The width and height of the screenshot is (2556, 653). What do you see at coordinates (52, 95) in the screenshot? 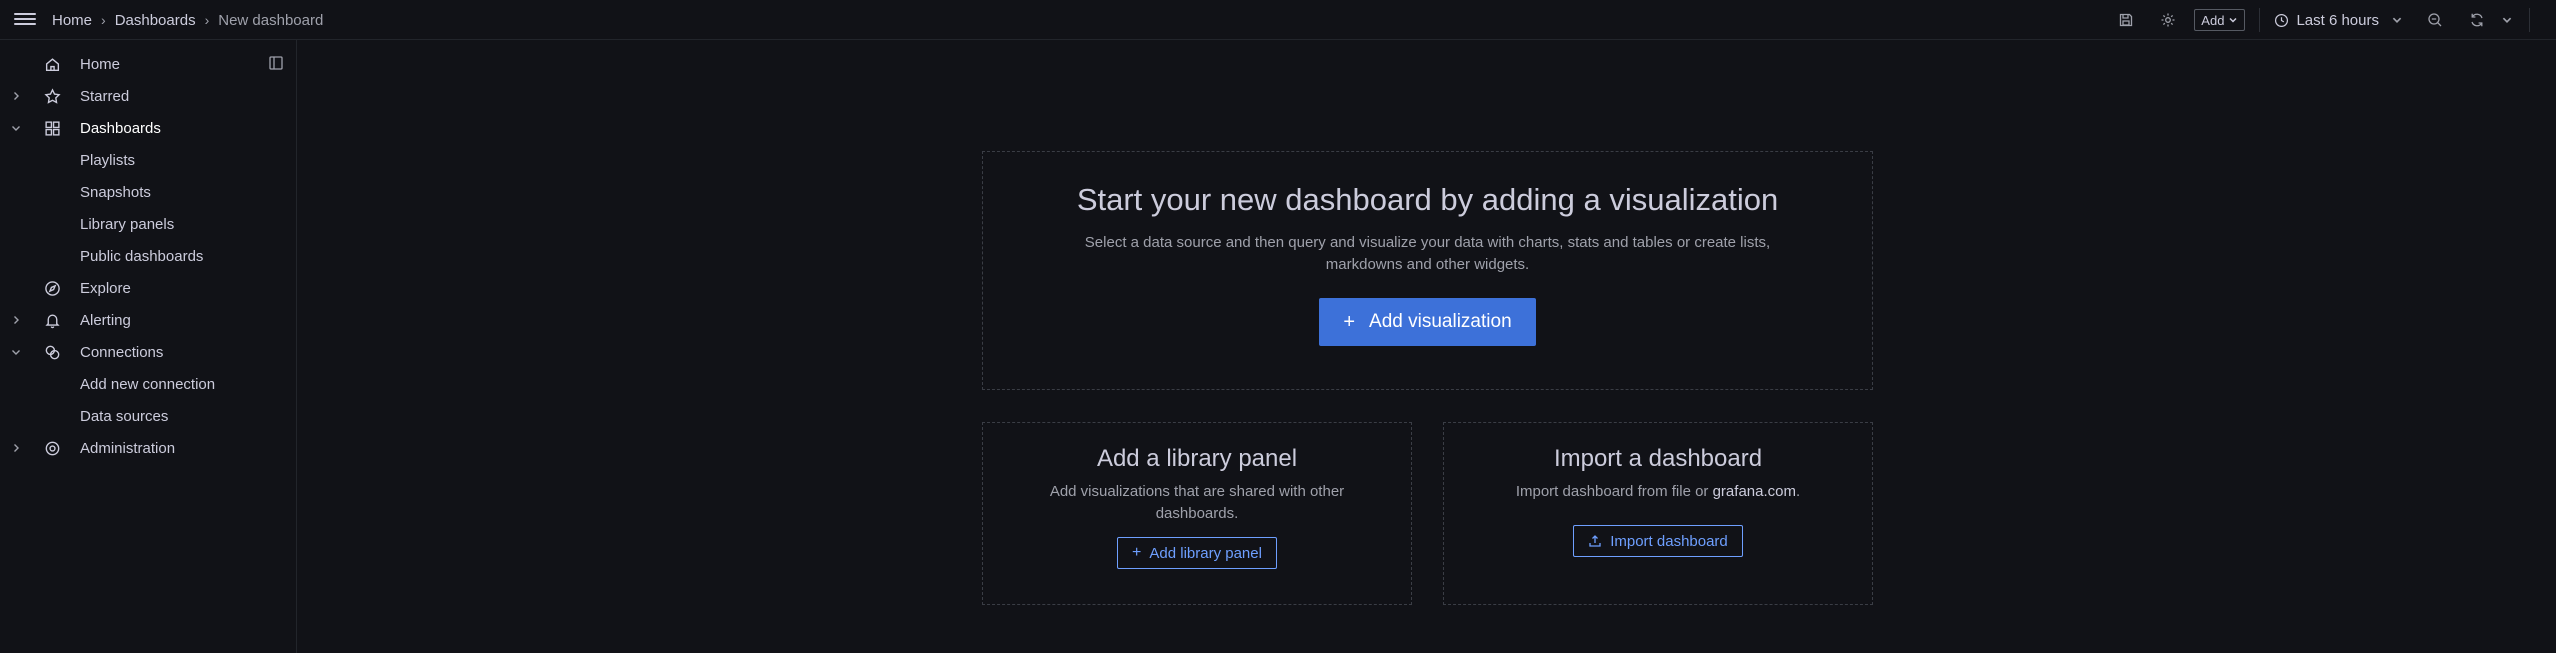
I see `star-icon` at bounding box center [52, 95].